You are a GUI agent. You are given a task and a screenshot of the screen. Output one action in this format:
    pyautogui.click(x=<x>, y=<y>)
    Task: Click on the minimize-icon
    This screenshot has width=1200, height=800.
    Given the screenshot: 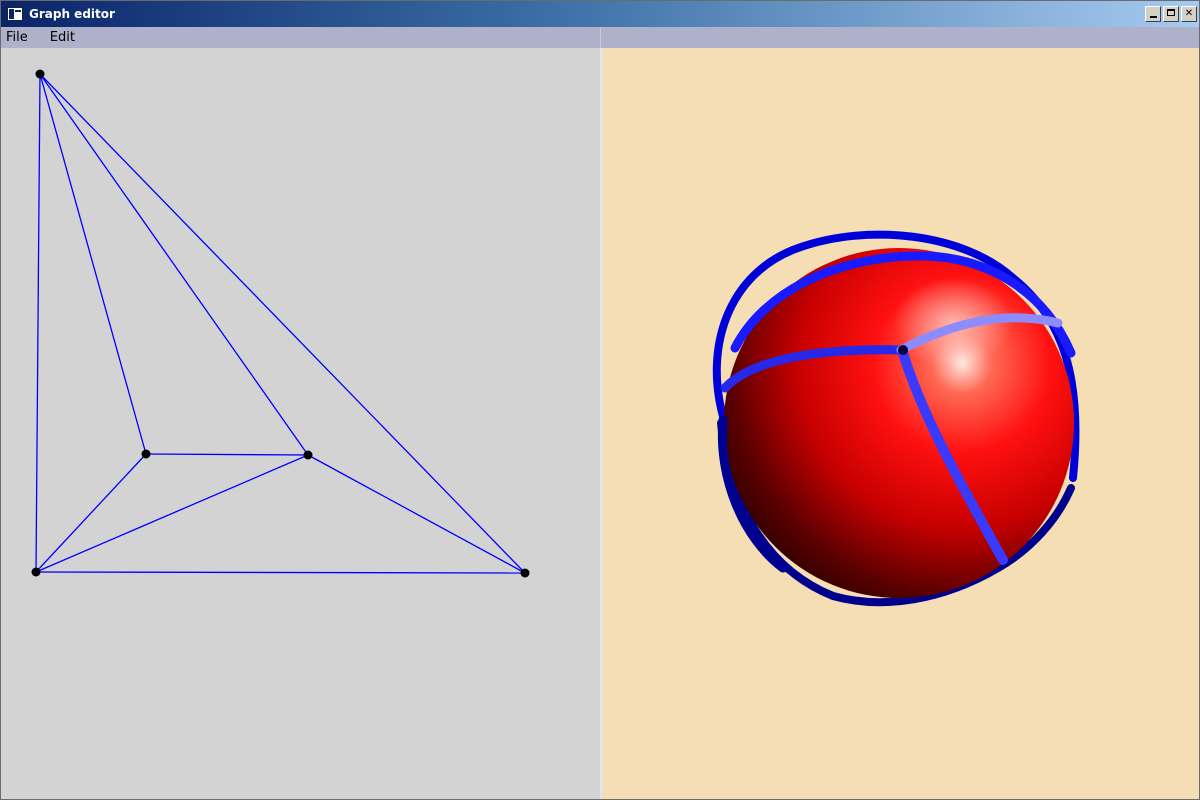 What is the action you would take?
    pyautogui.click(x=1153, y=17)
    